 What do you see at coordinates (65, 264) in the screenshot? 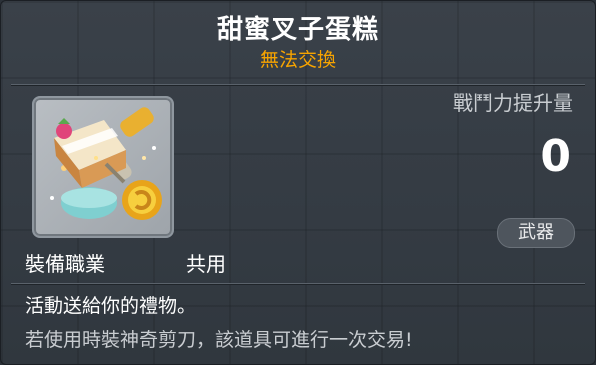
I see `equip-job-label: 裝備職業` at bounding box center [65, 264].